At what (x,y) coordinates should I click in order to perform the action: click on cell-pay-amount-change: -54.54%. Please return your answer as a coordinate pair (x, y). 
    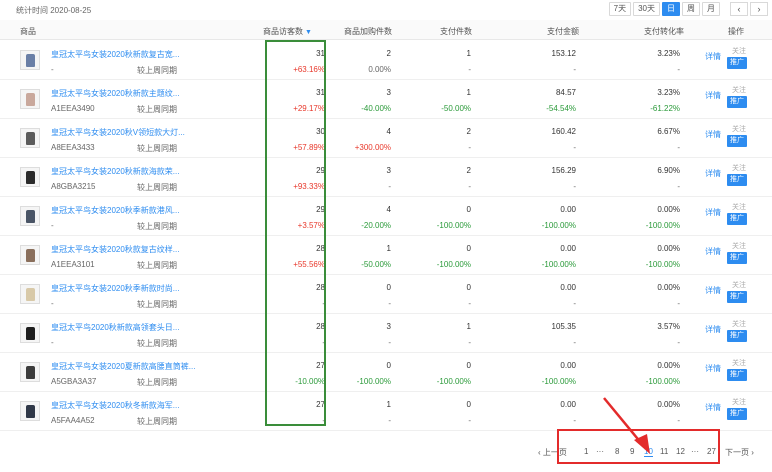
    Looking at the image, I should click on (561, 108).